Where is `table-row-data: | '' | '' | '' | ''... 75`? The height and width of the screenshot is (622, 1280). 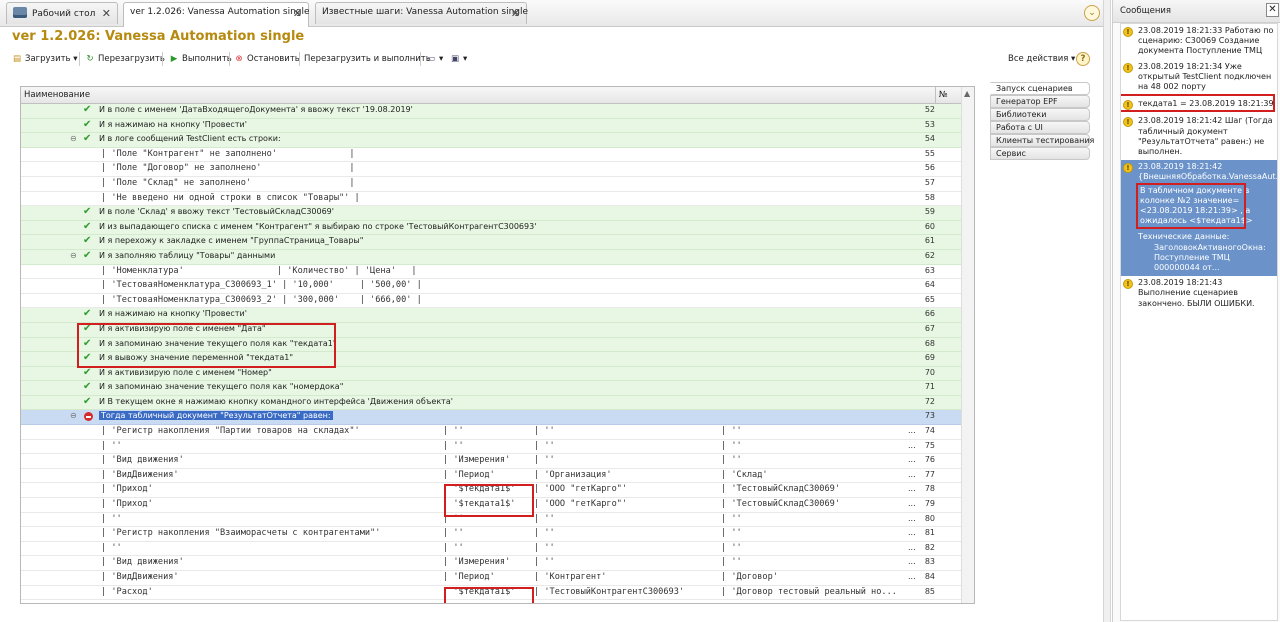 table-row-data: | '' | '' | '' | ''... 75 is located at coordinates (491, 447).